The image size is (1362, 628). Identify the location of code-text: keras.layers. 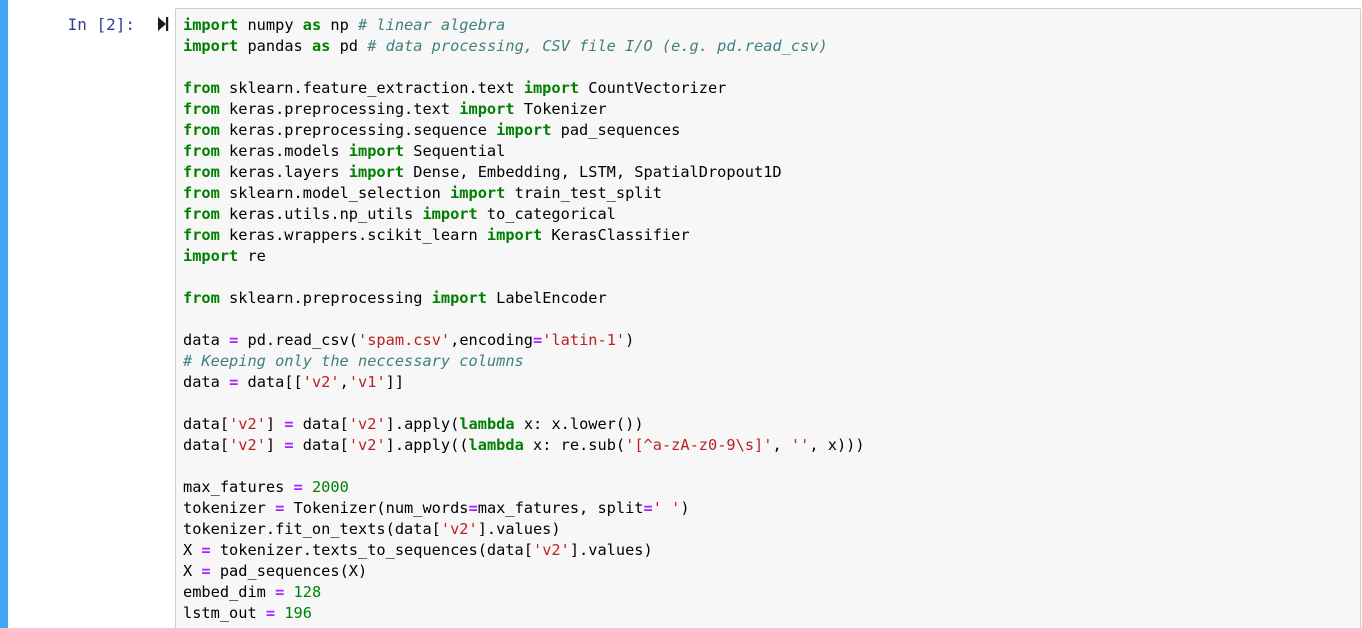
(284, 172).